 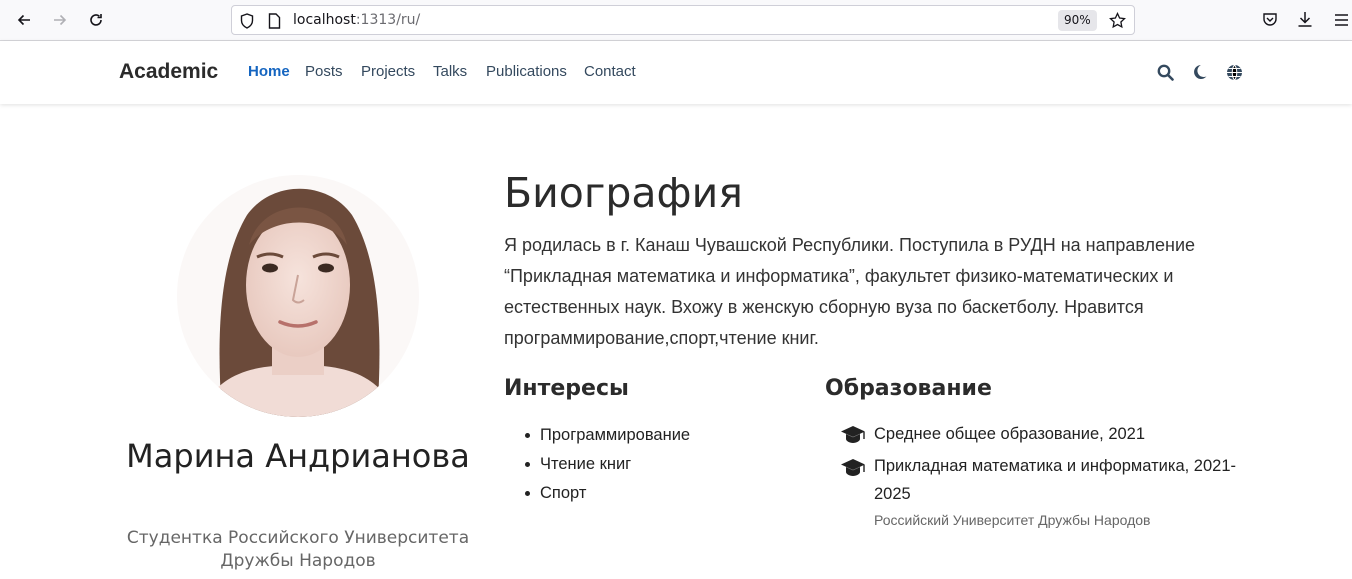 I want to click on site-brand: Academic, so click(x=168, y=72).